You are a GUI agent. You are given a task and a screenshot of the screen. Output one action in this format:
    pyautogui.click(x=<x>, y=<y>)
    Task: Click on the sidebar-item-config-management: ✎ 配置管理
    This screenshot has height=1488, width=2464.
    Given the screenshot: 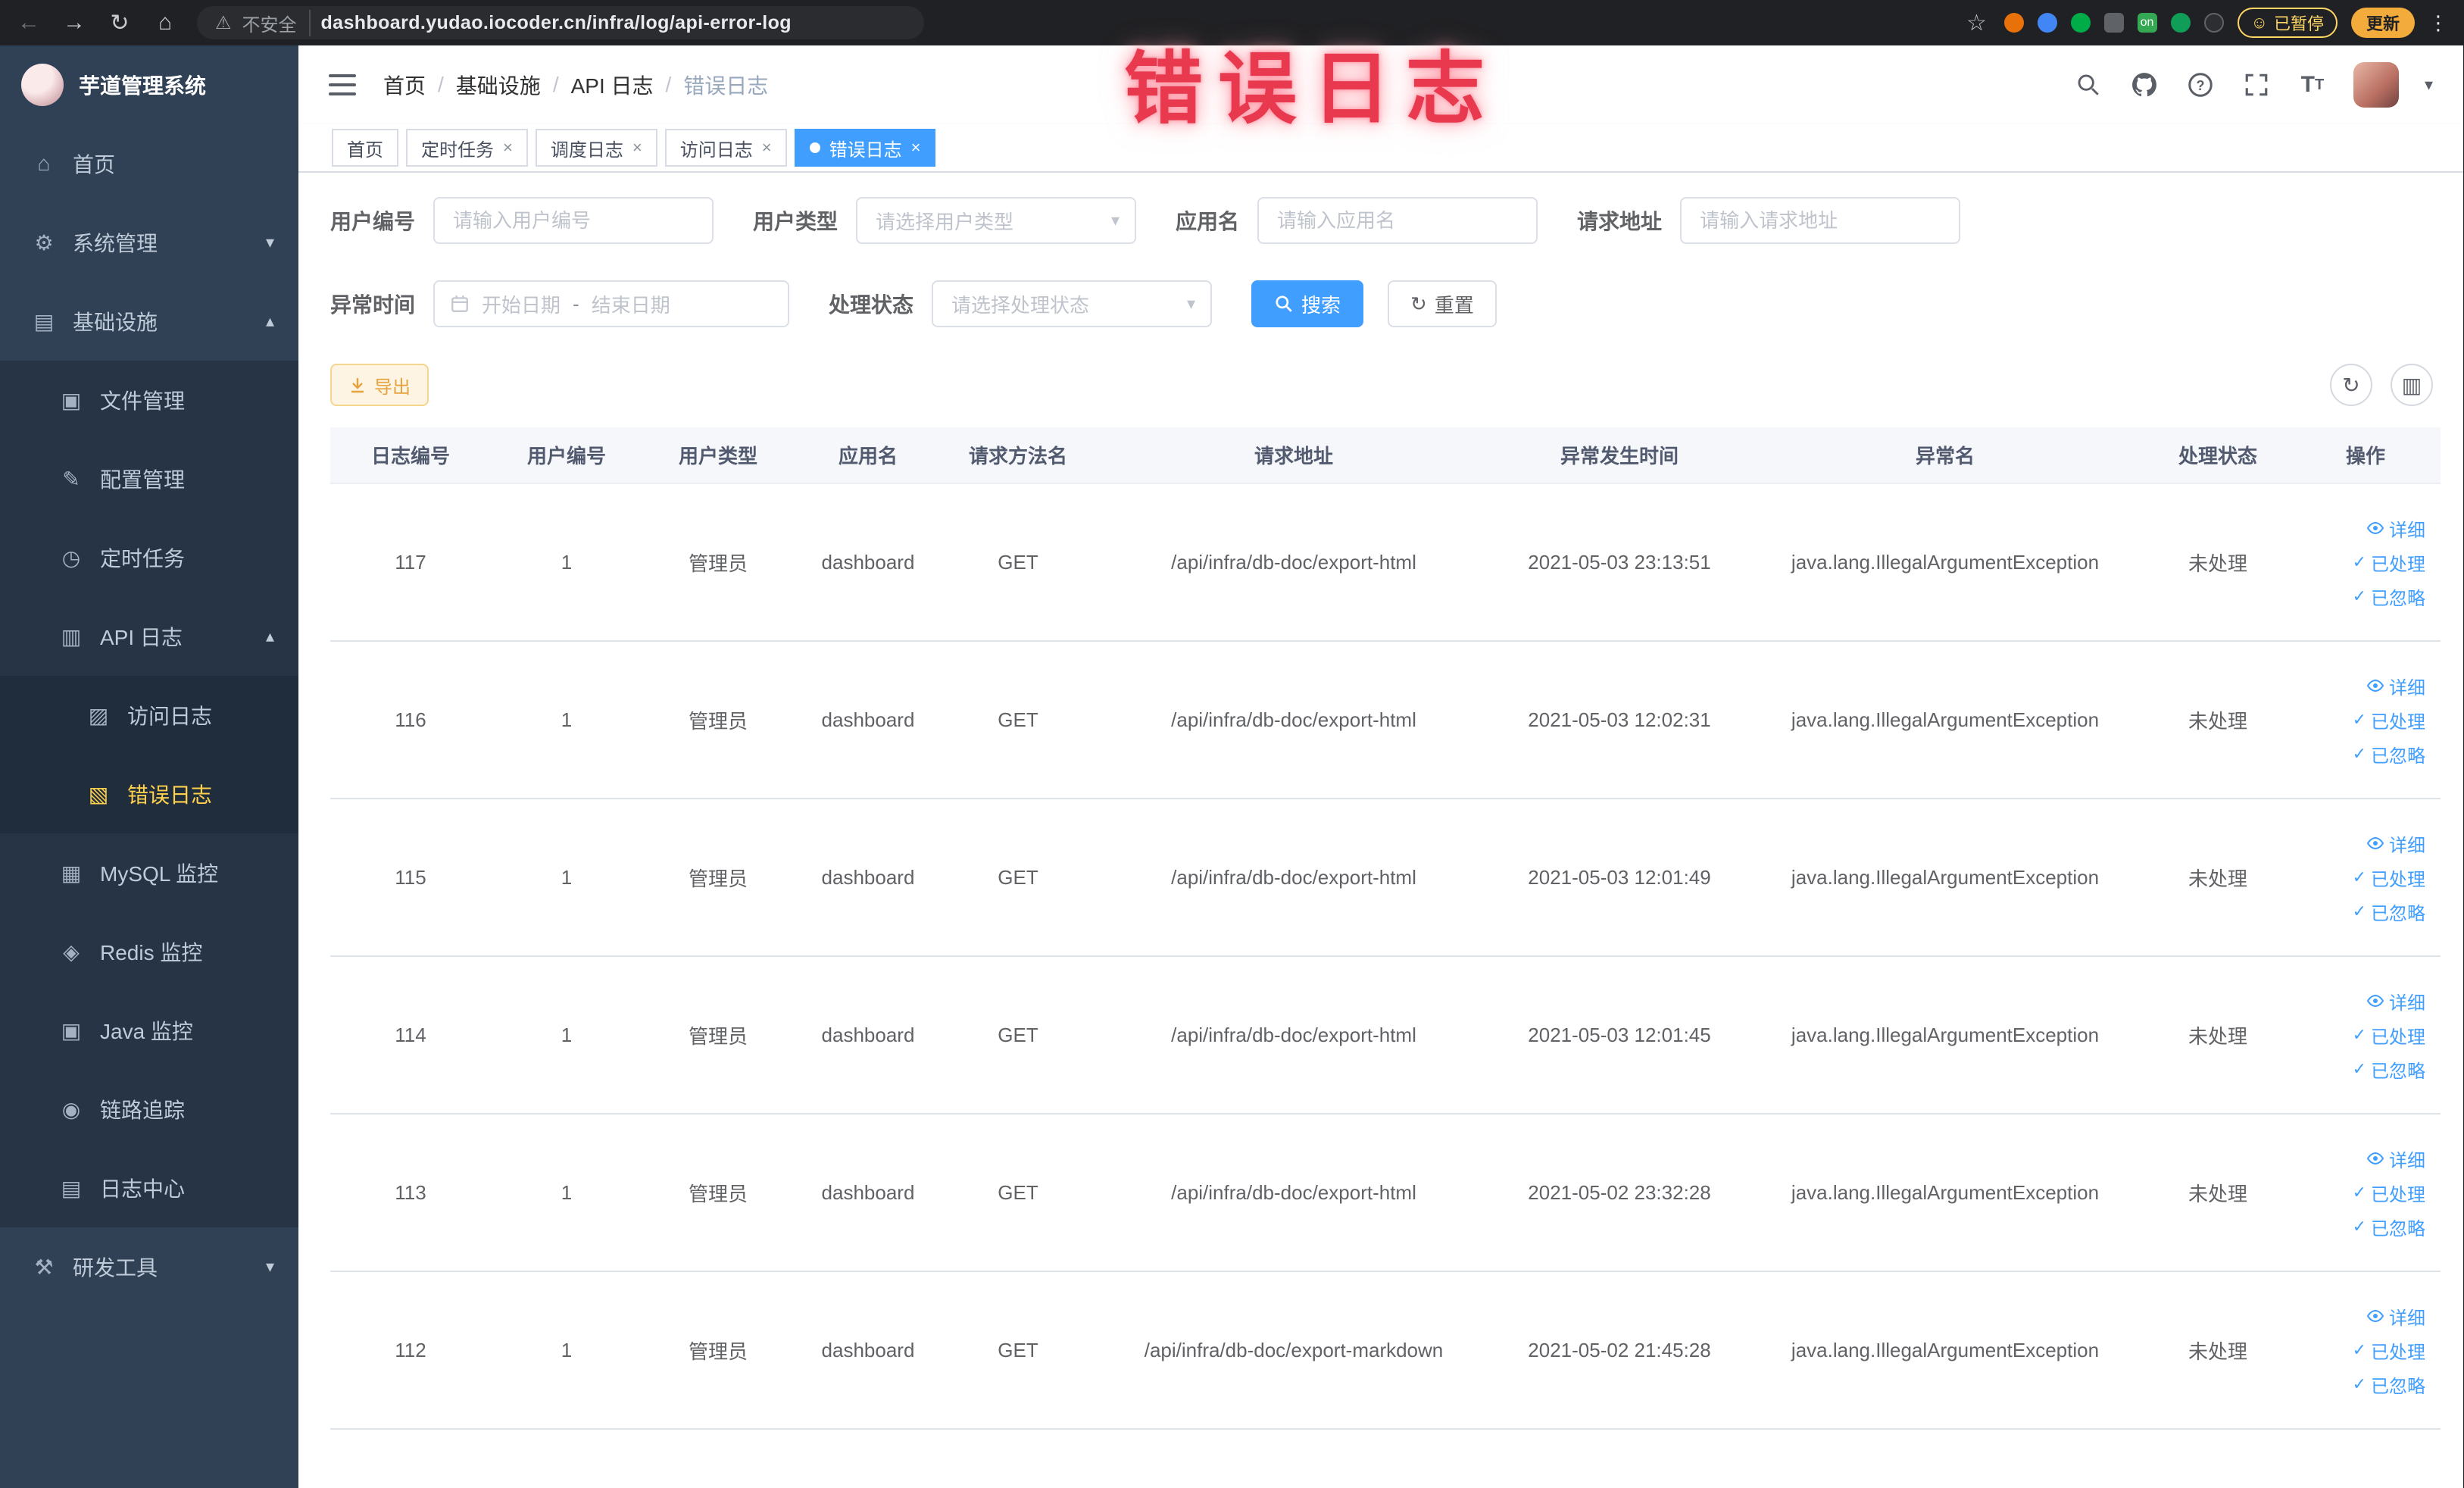 What is the action you would take?
    pyautogui.click(x=149, y=478)
    